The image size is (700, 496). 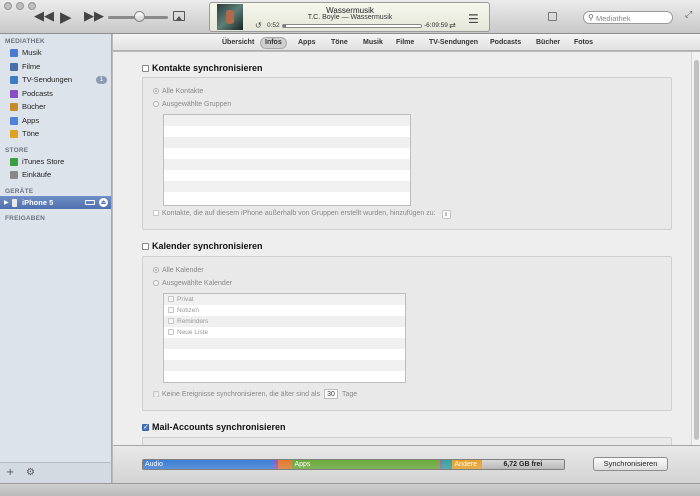 What do you see at coordinates (14, 93) in the screenshot?
I see `podcast-icon` at bounding box center [14, 93].